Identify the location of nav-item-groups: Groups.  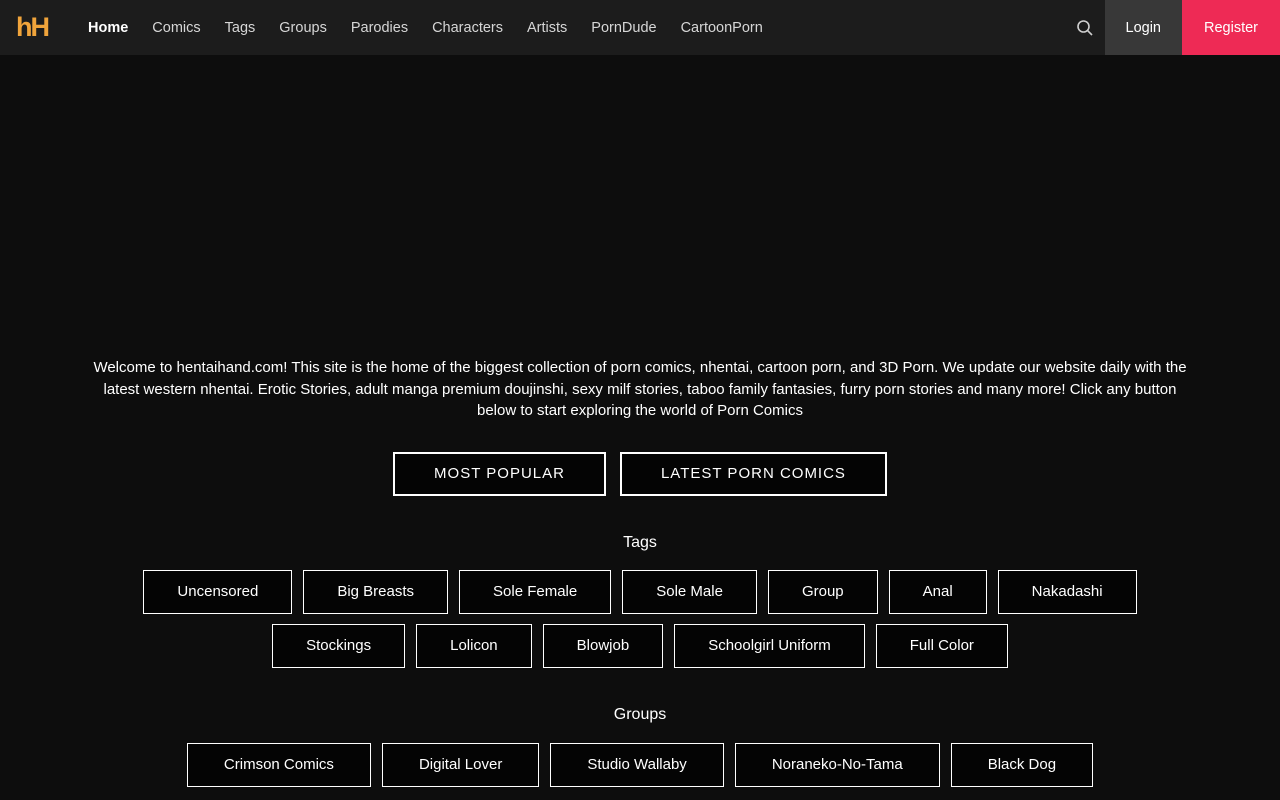
(303, 28).